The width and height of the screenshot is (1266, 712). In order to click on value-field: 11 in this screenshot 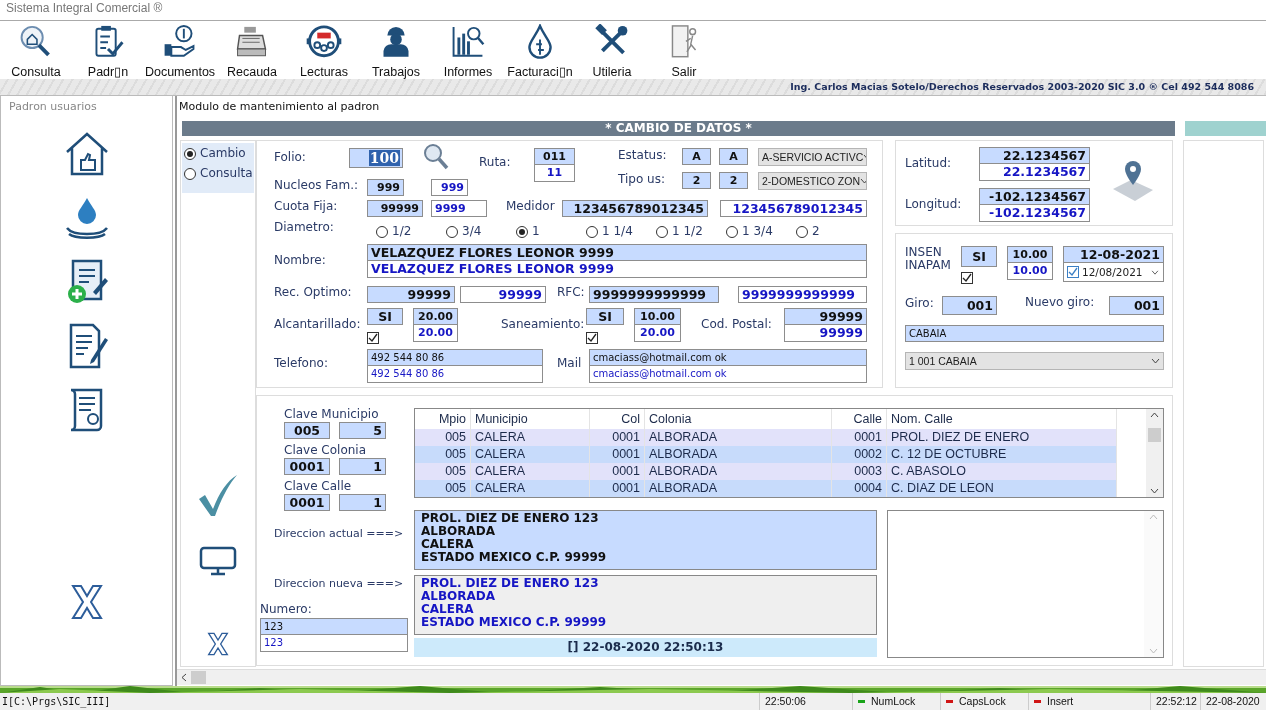, I will do `click(554, 173)`.